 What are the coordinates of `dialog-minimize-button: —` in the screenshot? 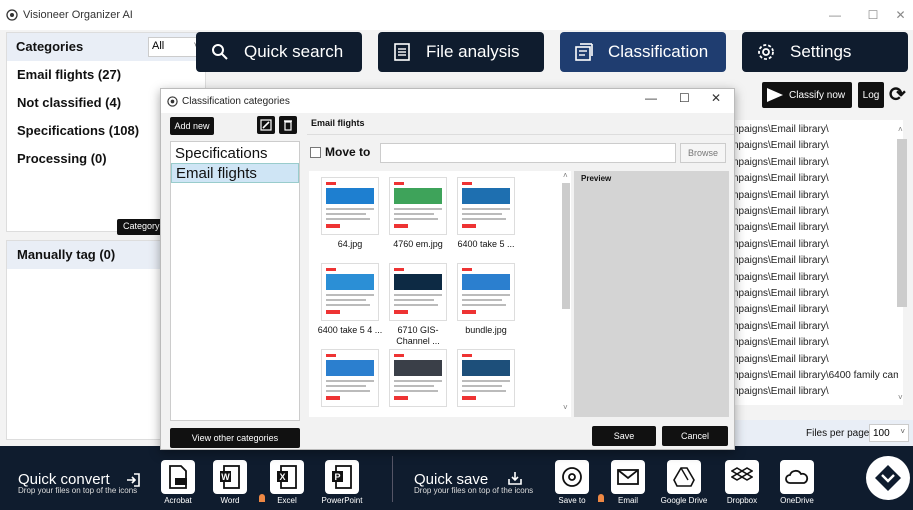 It's located at (651, 98).